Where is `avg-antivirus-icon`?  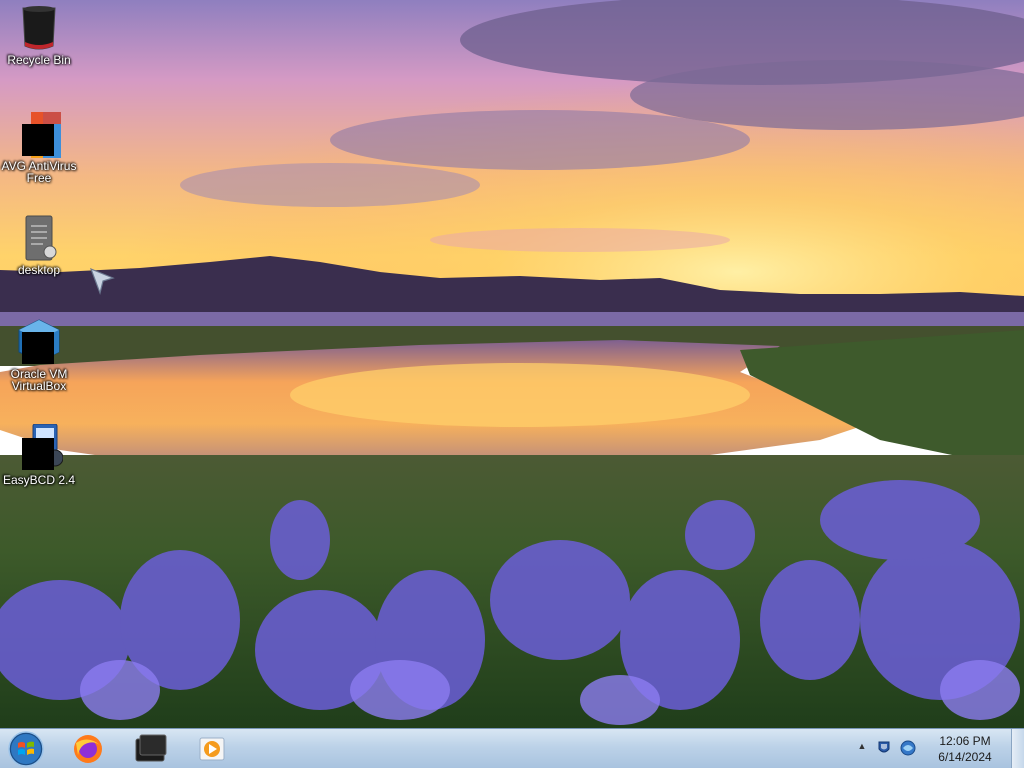
avg-antivirus-icon is located at coordinates (39, 134).